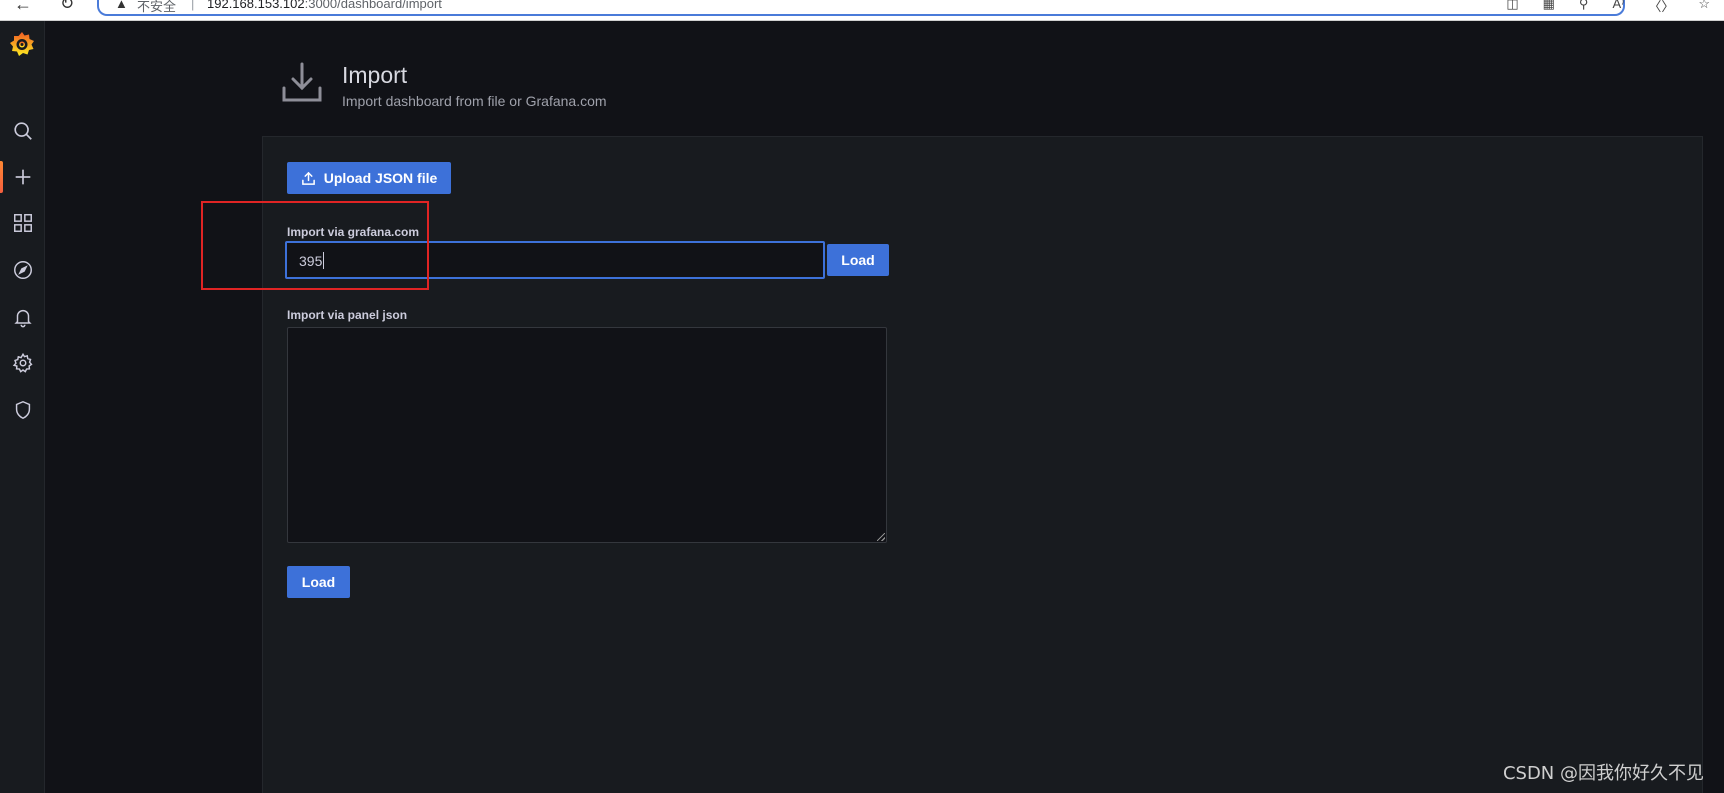 The width and height of the screenshot is (1724, 793). What do you see at coordinates (347, 315) in the screenshot?
I see `panel-json-label: Import via panel json` at bounding box center [347, 315].